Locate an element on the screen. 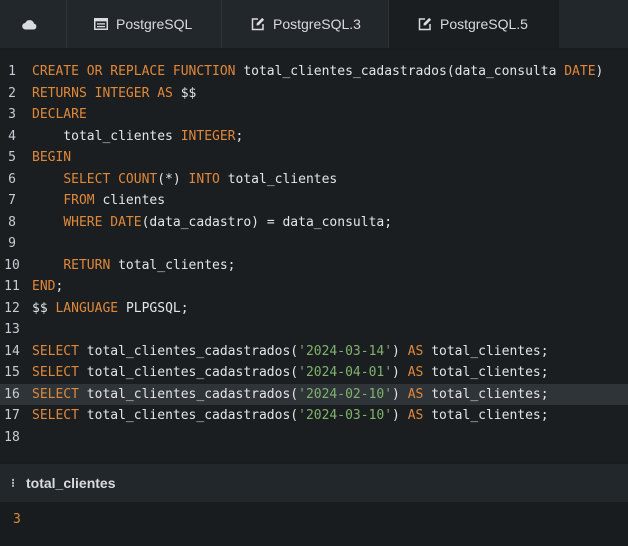 The height and width of the screenshot is (546, 628). code-line: 4 total_clientes INTEGER; is located at coordinates (314, 137).